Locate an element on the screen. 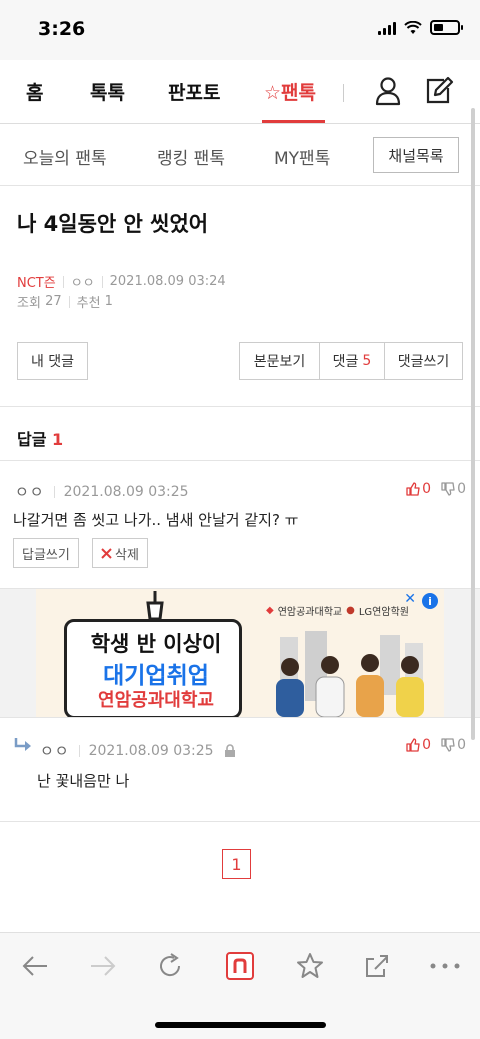 This screenshot has width=480, height=1039. ad-brands: ◆ 연암공과대학교 ● LG연암학원 is located at coordinates (337, 610).